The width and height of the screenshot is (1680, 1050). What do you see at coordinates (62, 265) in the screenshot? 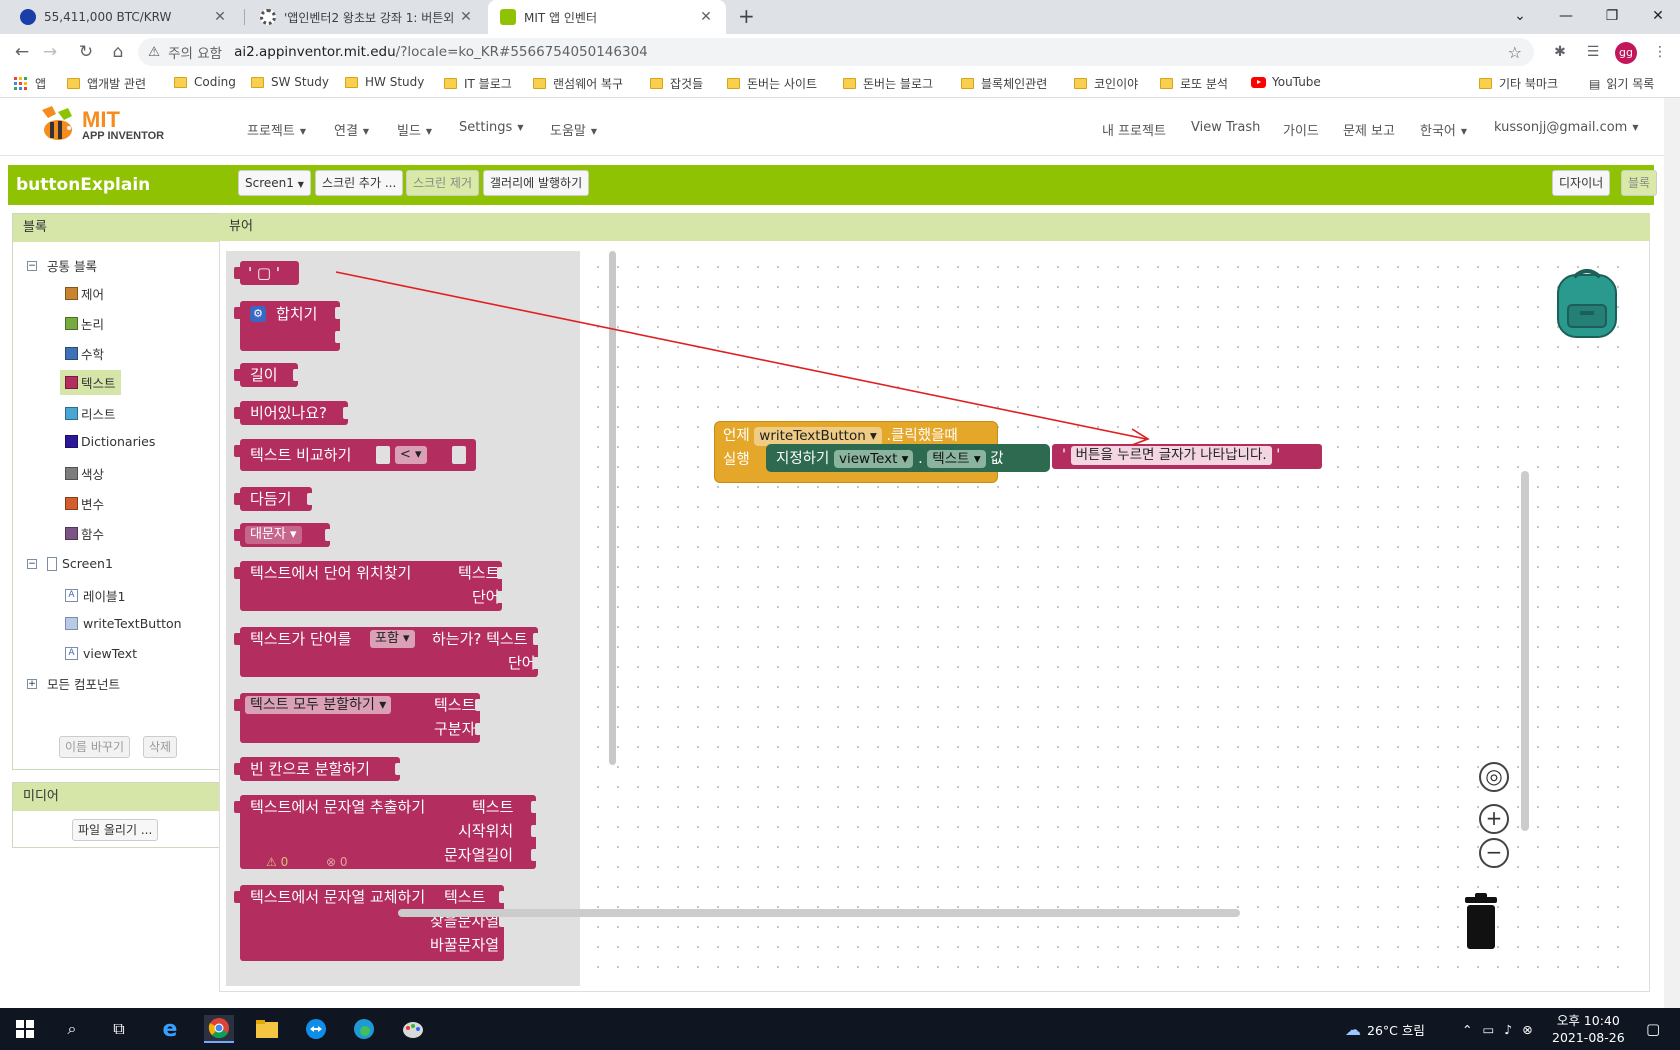
I see `tree-builtin: − 공통 블록` at bounding box center [62, 265].